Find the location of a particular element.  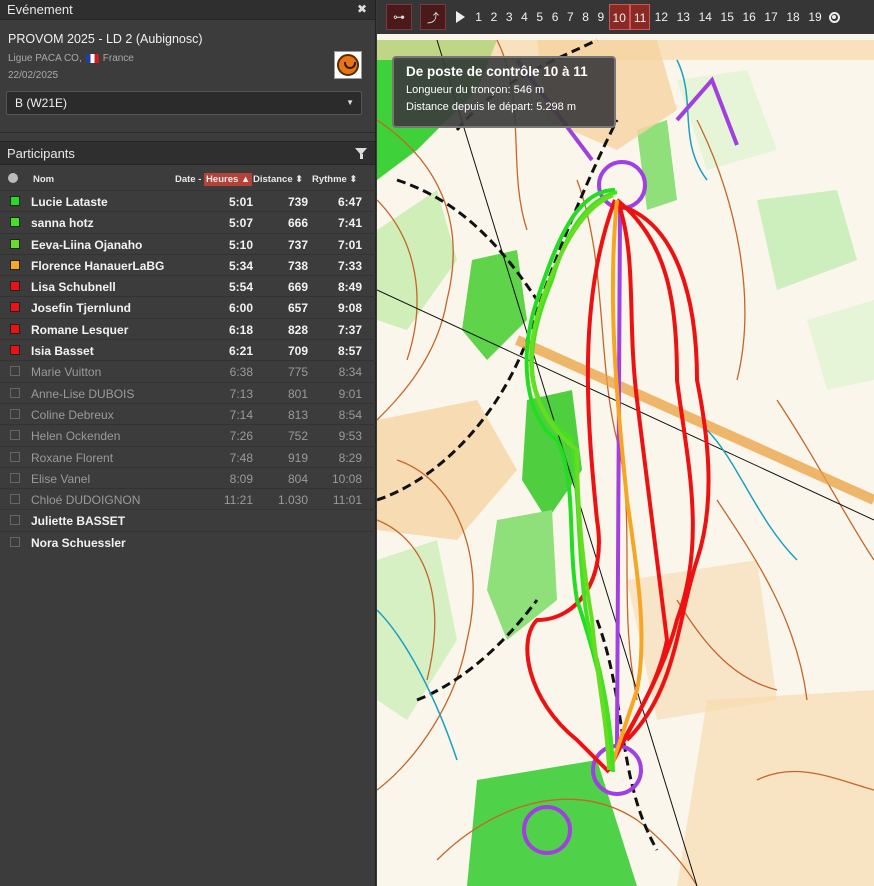

filter-icon is located at coordinates (361, 153).